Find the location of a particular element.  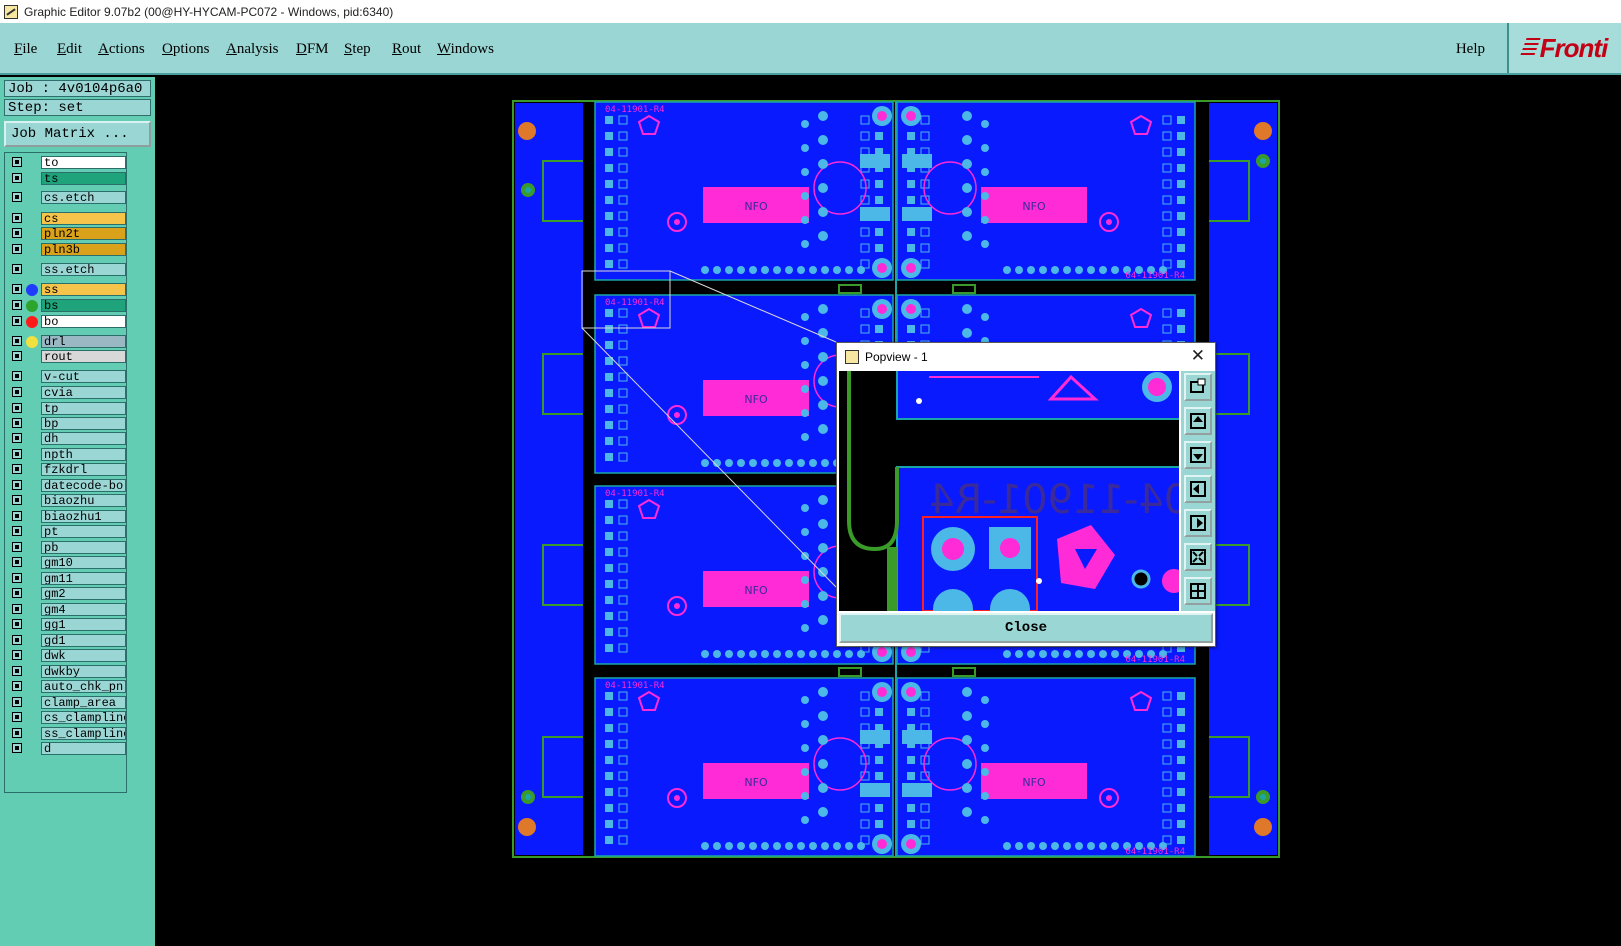

pan-left-icon is located at coordinates (1198, 489).